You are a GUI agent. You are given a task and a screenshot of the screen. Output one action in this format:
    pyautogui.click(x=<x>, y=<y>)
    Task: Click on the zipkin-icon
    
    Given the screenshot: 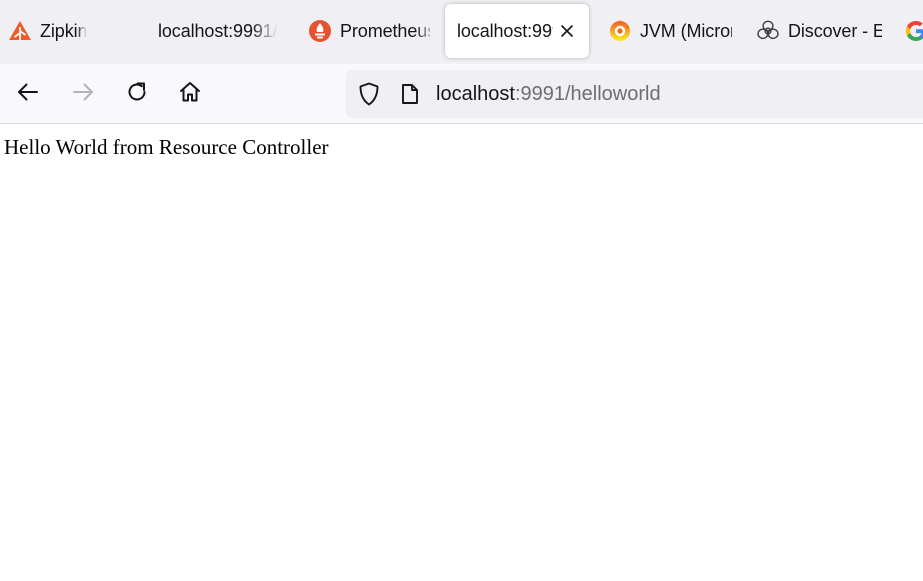 What is the action you would take?
    pyautogui.click(x=20, y=31)
    